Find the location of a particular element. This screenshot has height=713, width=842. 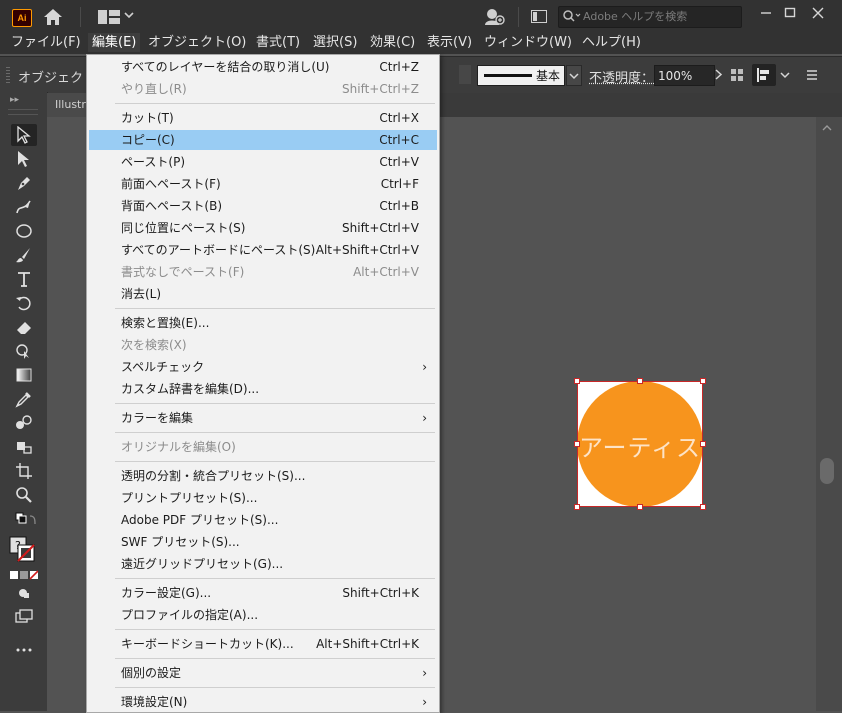

artboard-tool is located at coordinates (24, 471).